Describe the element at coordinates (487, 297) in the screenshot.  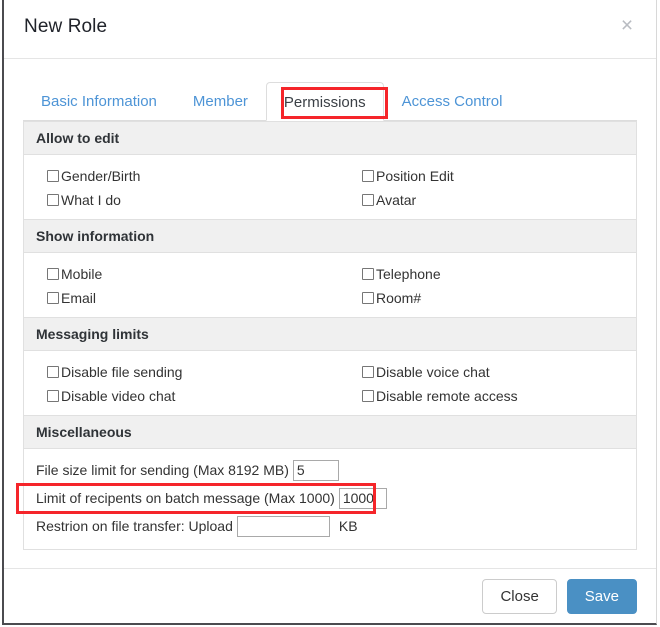
I see `checkbox-room-number: Room#` at that location.